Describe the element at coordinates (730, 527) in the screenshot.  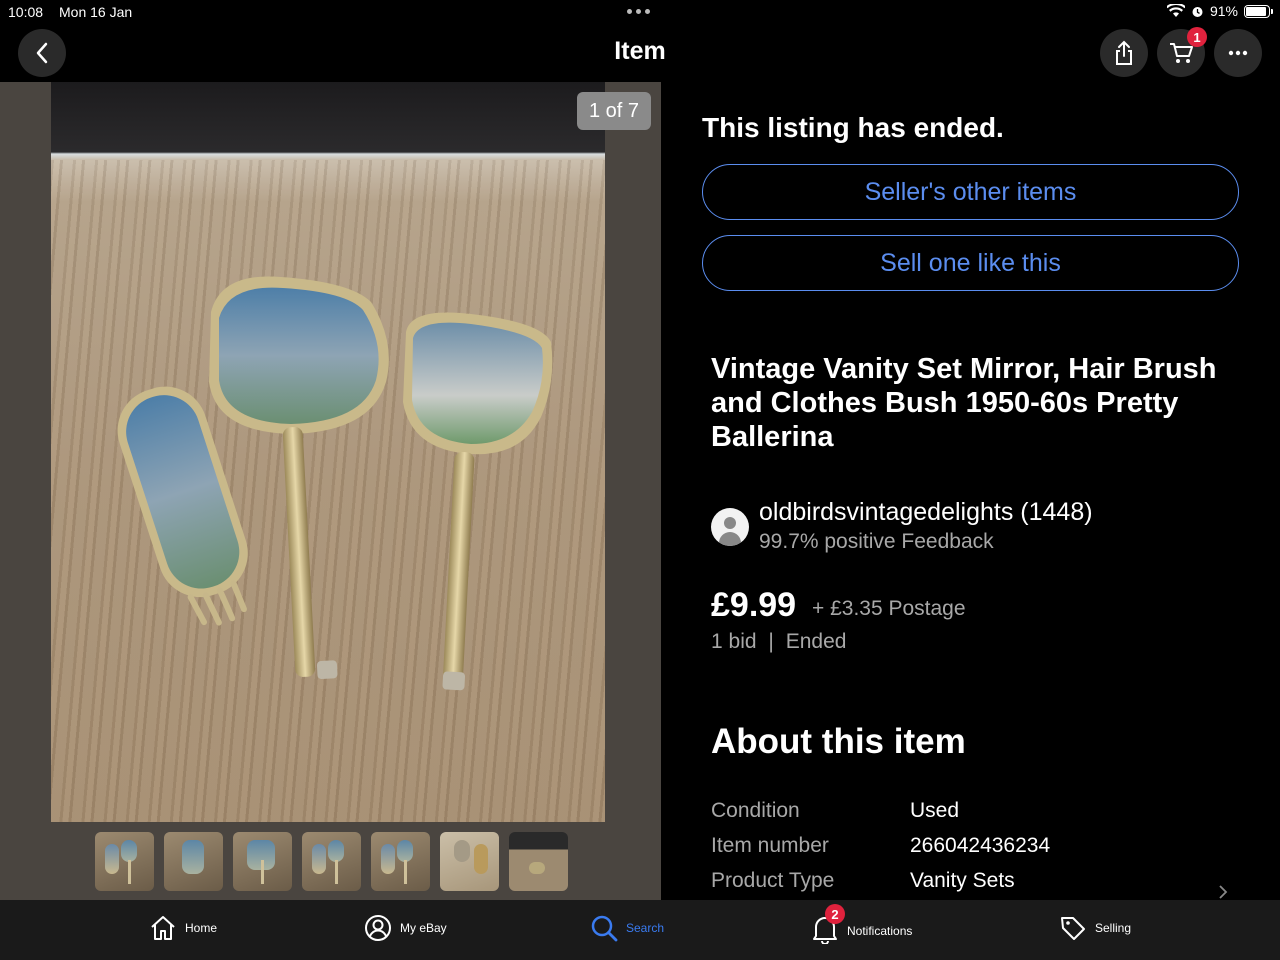
I see `seller-avatar` at that location.